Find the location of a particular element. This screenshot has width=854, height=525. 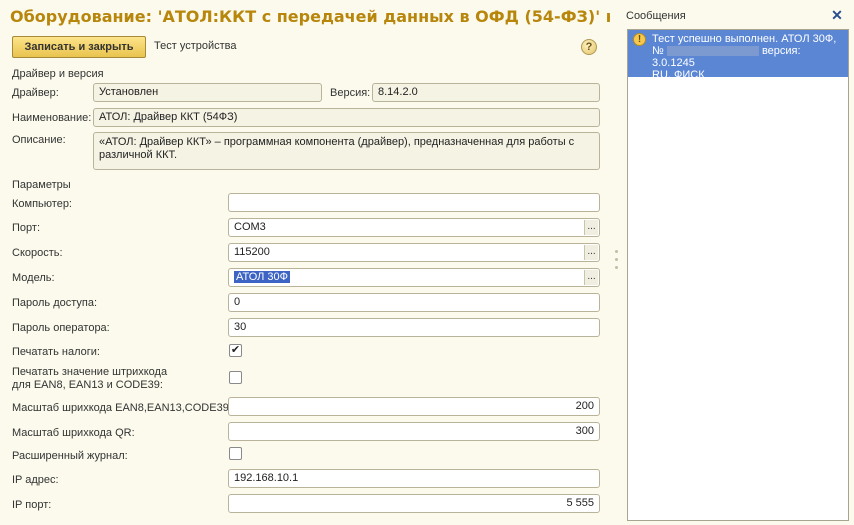

ip-port-input: 5 555 is located at coordinates (414, 503).